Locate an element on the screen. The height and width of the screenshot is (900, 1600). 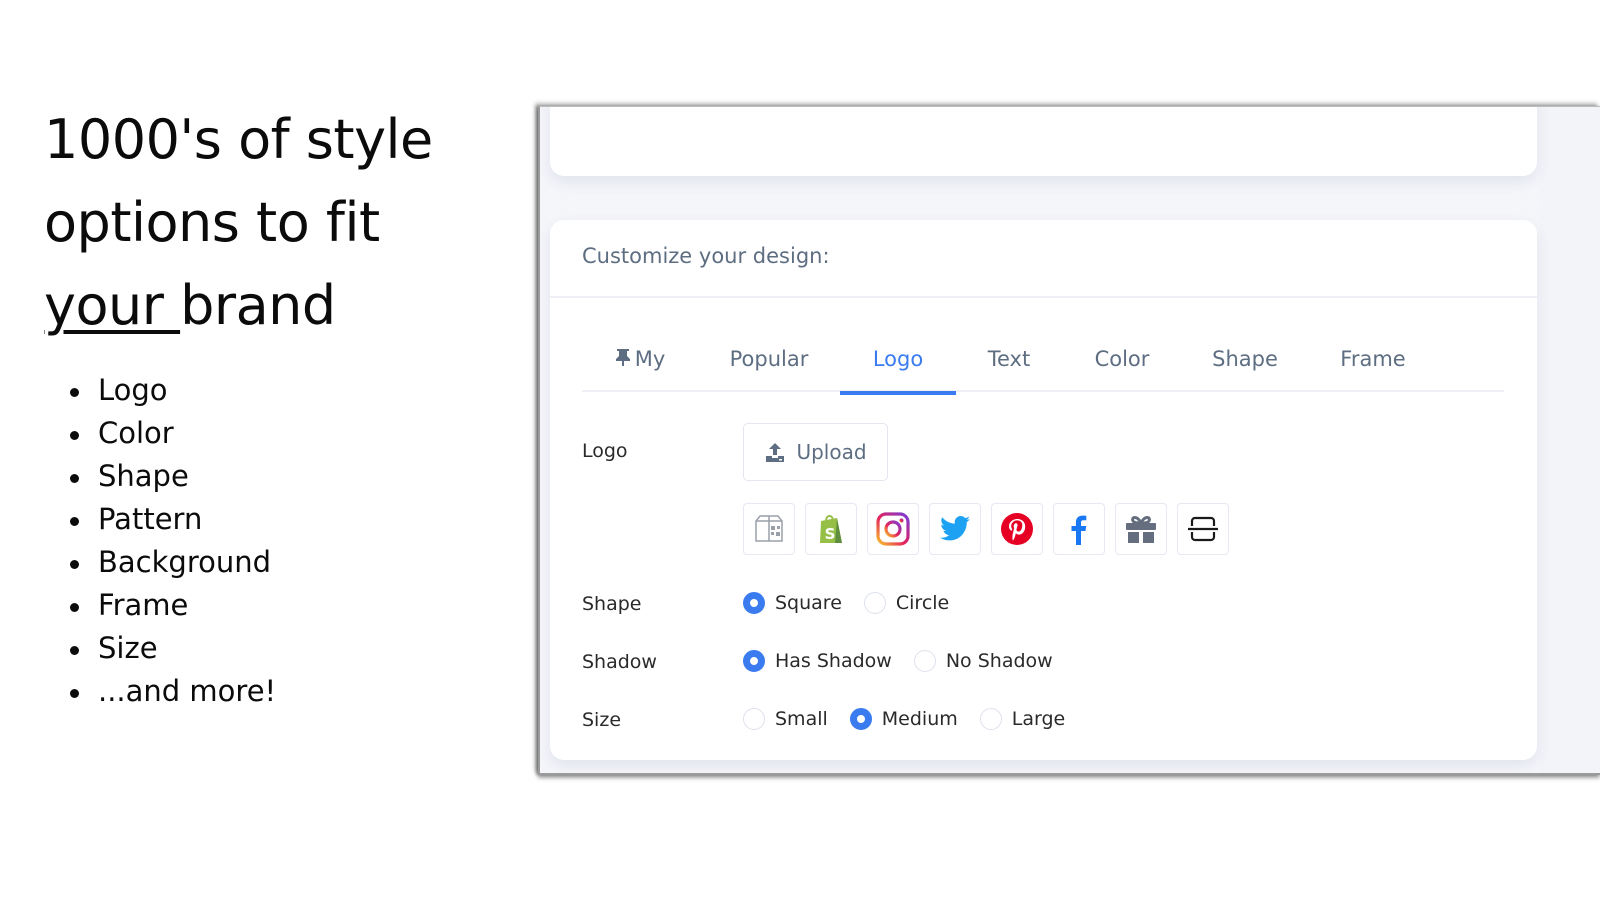
tab-label: Frame is located at coordinates (1373, 359).